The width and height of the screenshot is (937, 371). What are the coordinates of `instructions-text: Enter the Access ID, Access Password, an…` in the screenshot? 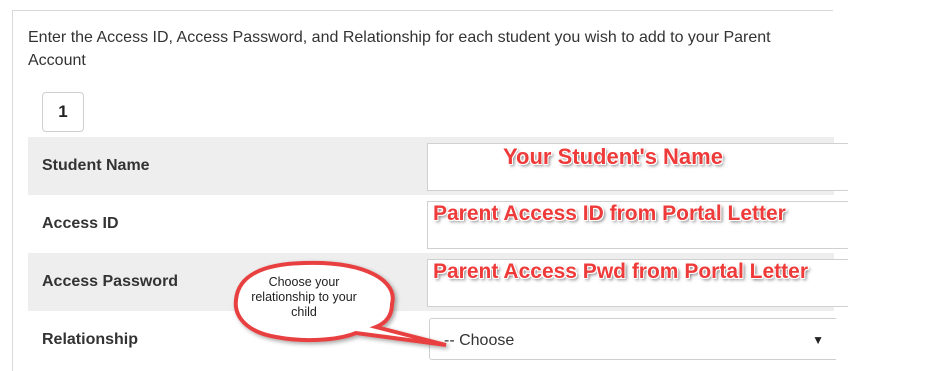 It's located at (399, 49).